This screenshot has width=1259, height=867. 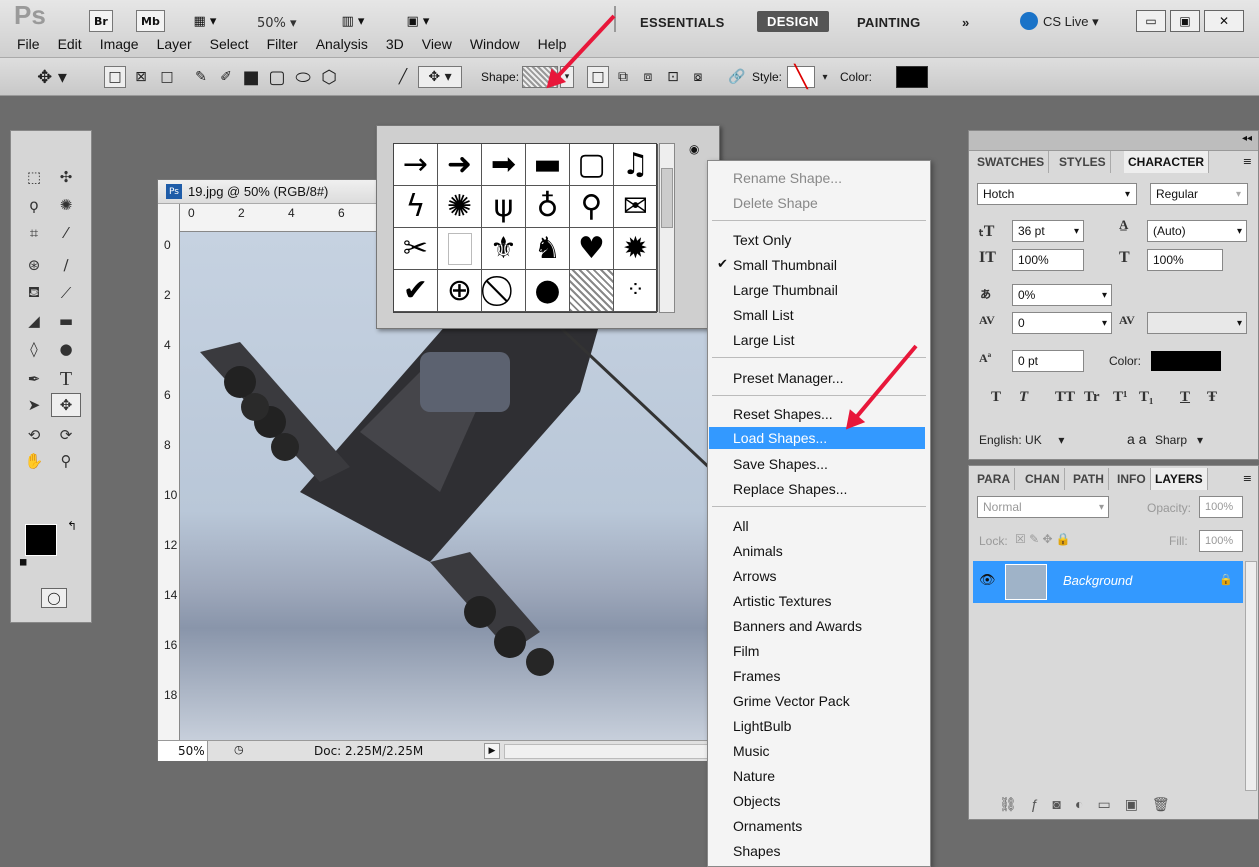 I want to click on gradient-tool-icon: ▬, so click(x=66, y=321).